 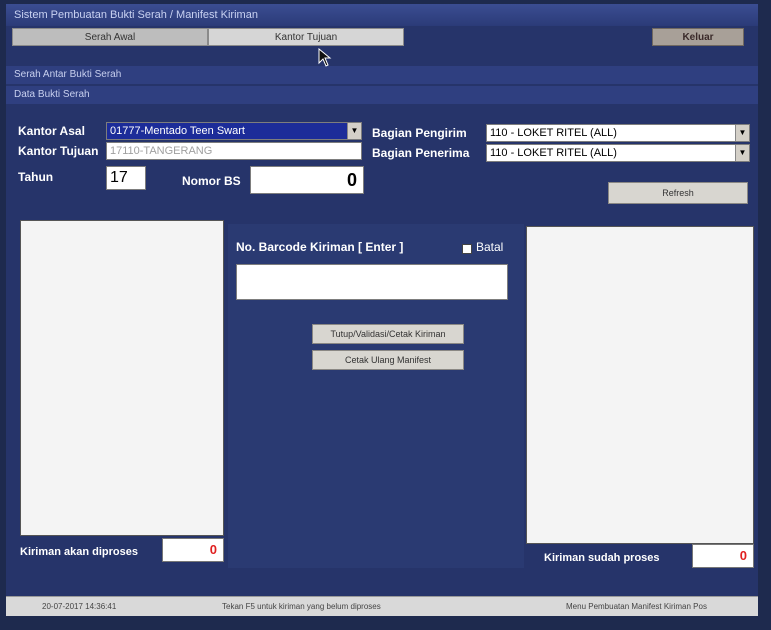 What do you see at coordinates (678, 193) in the screenshot?
I see `refresh-button: Refresh` at bounding box center [678, 193].